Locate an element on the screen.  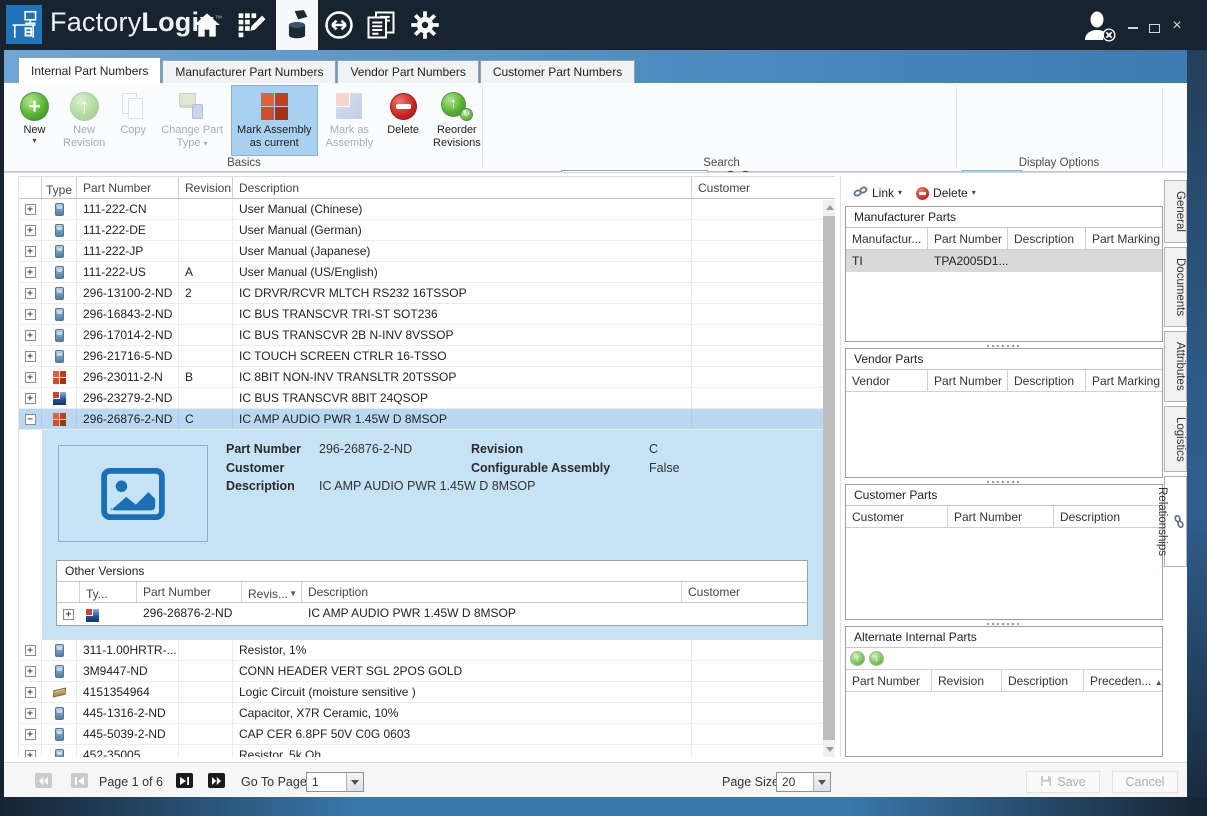
next-page-button is located at coordinates (184, 780).